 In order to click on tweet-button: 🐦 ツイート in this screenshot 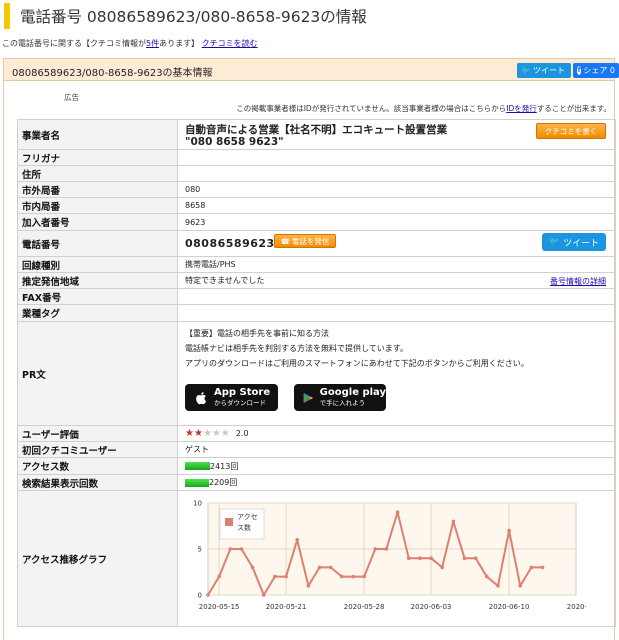, I will do `click(574, 242)`.